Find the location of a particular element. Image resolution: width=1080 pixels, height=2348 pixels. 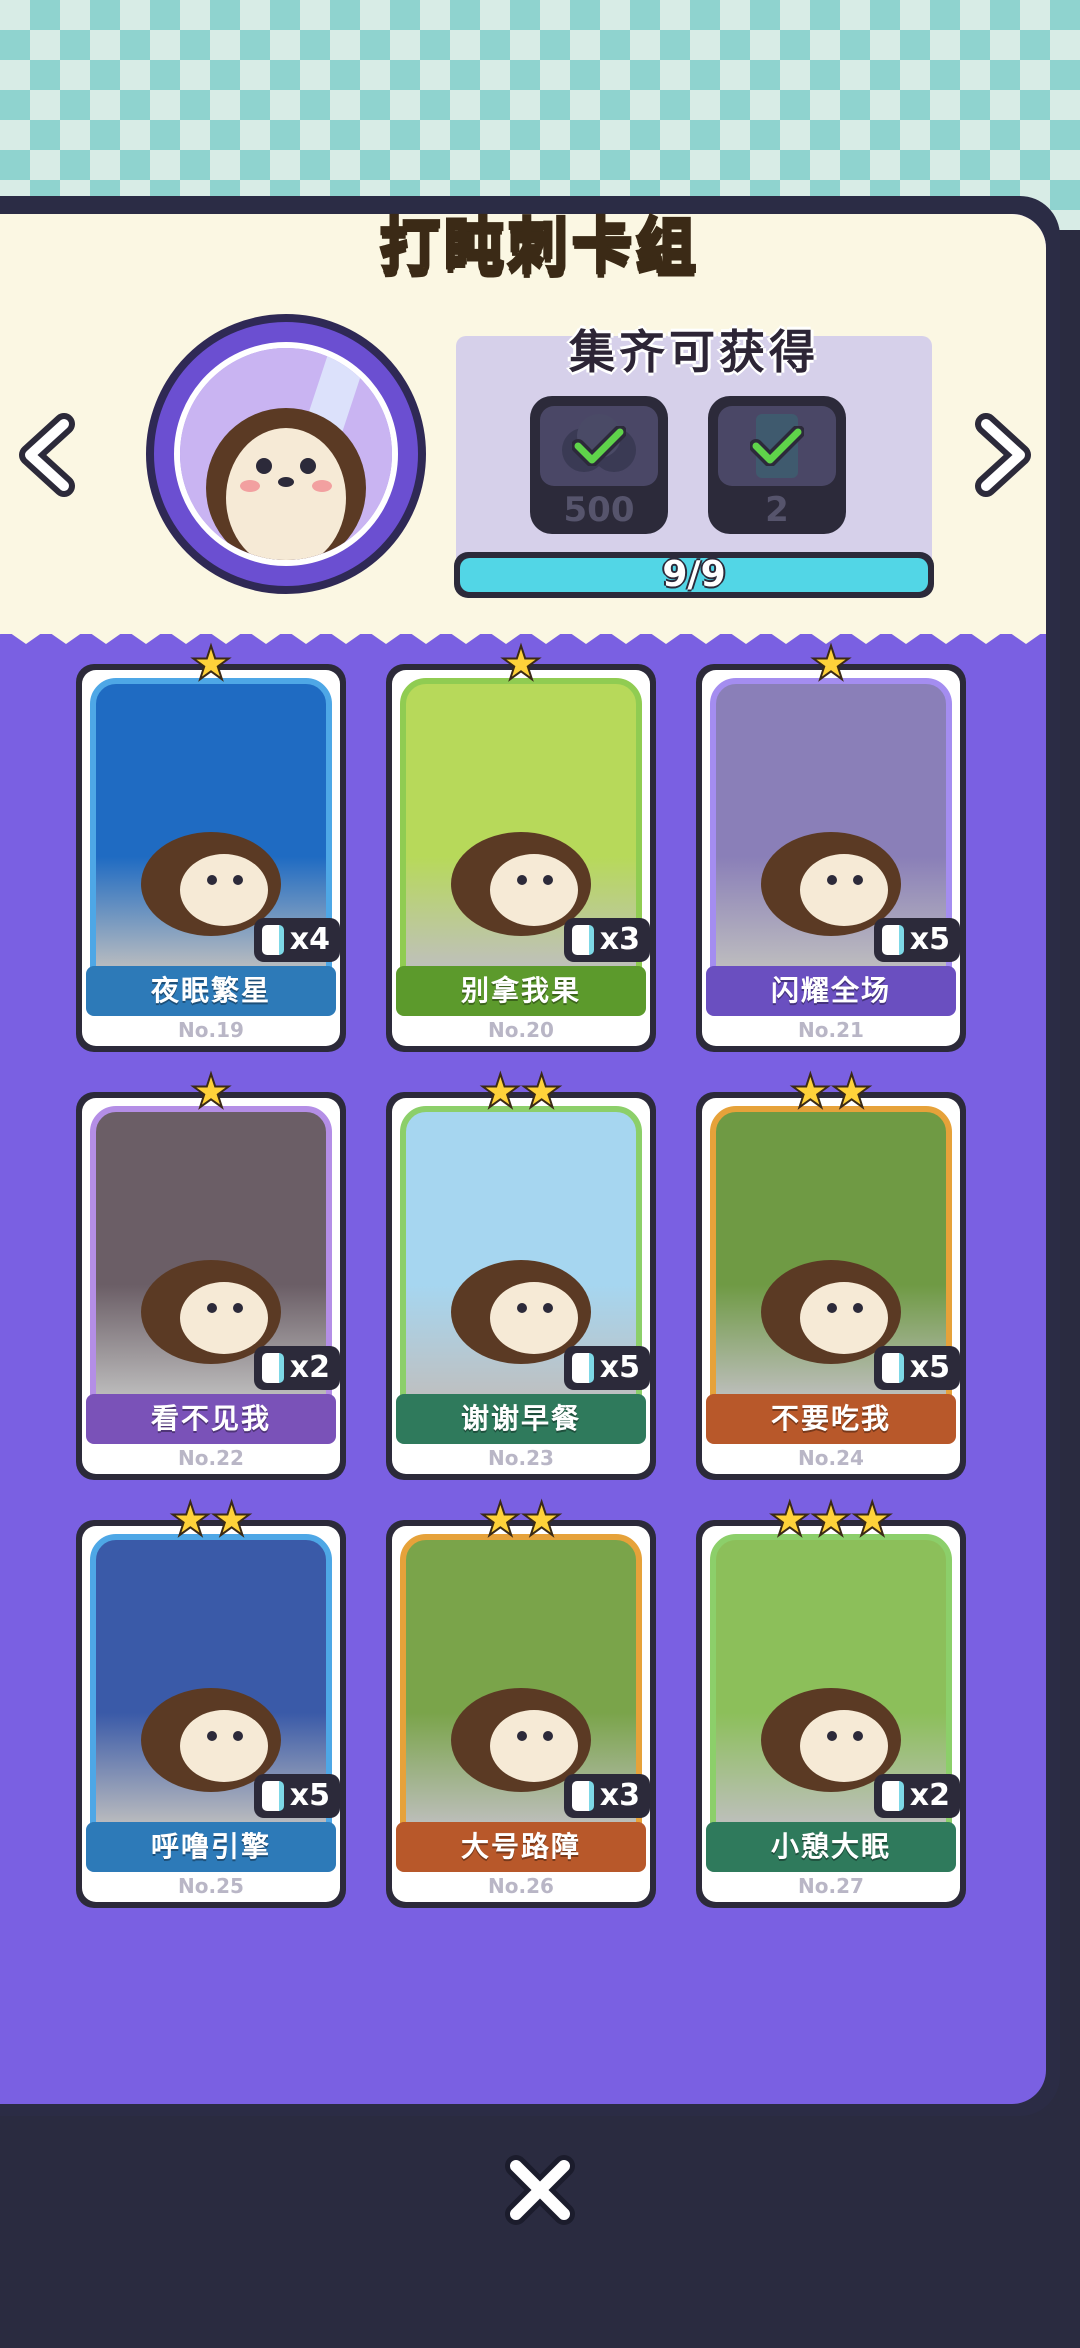

reward-pack-slot: 2 is located at coordinates (777, 465).